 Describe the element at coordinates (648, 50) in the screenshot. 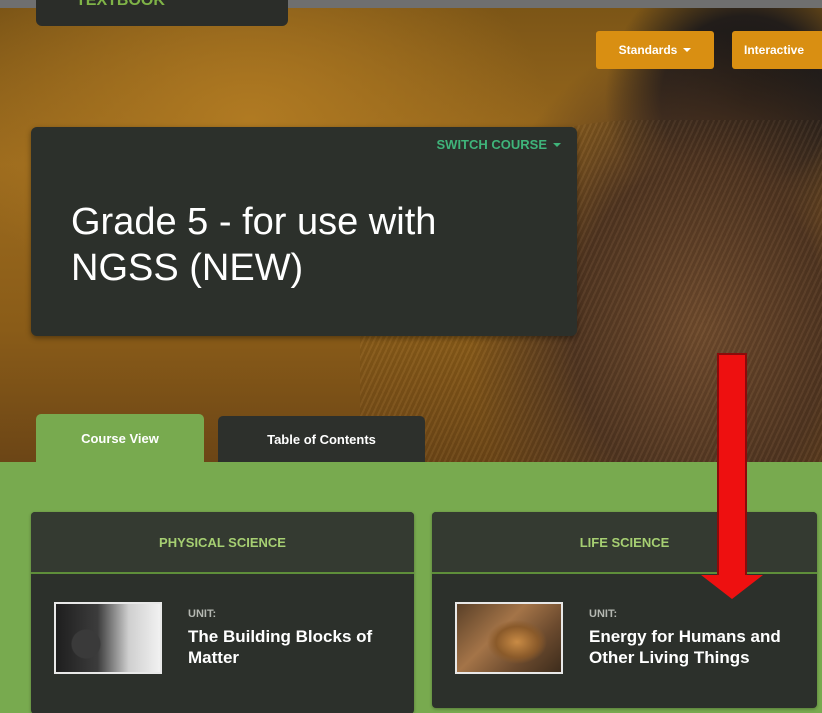

I see `standards-label: Standards` at that location.